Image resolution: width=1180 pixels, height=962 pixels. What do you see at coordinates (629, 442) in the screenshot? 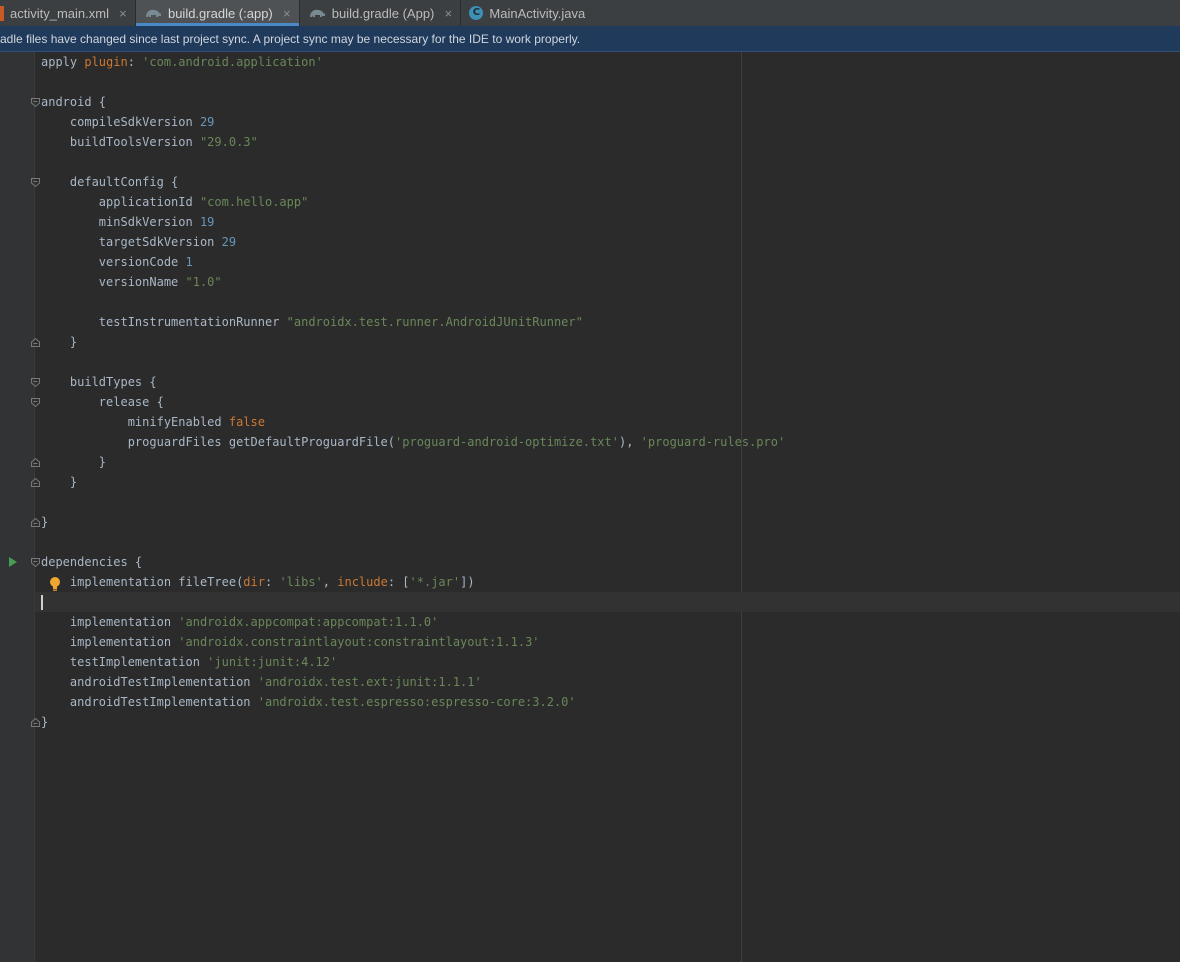
I see `code-token: ),` at bounding box center [629, 442].